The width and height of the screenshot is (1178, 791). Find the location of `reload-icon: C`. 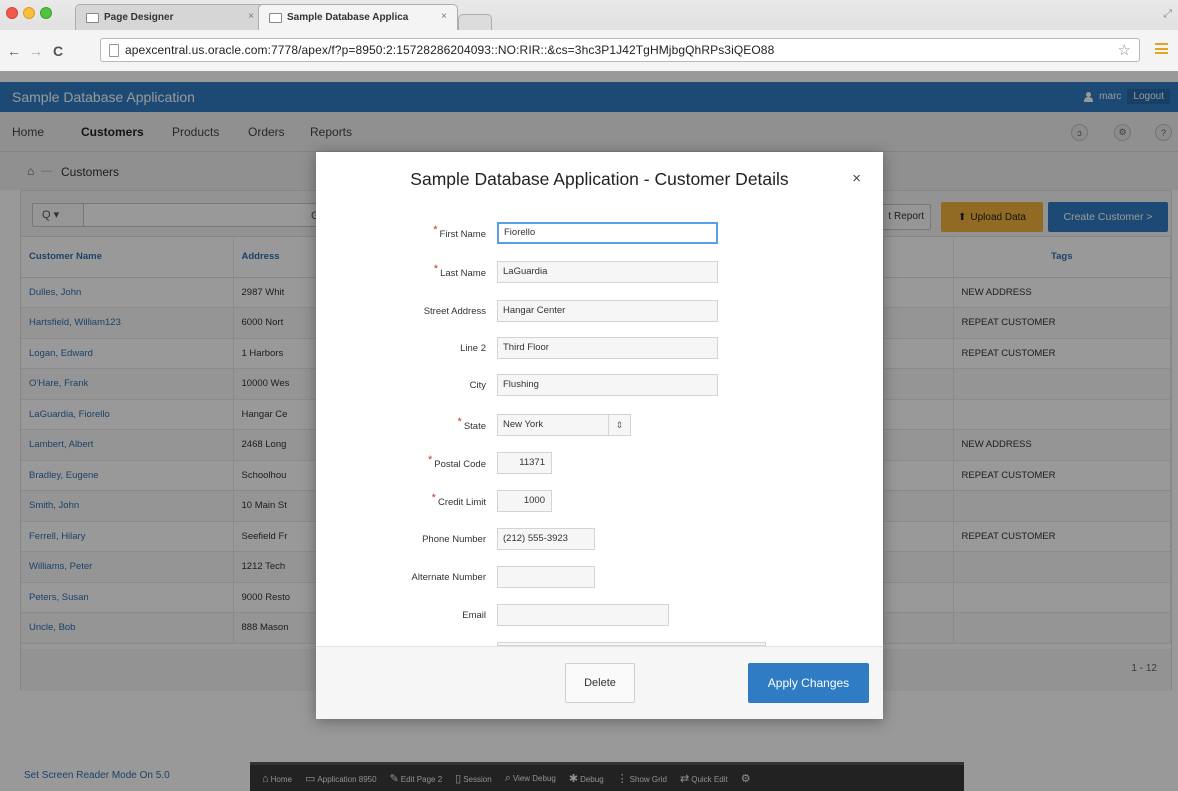

reload-icon: C is located at coordinates (58, 51).